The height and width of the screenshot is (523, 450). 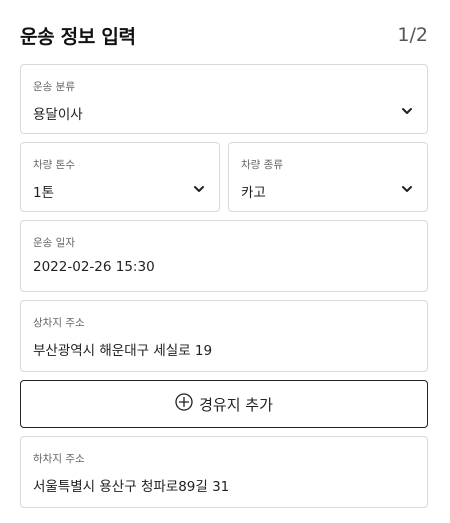 What do you see at coordinates (224, 256) in the screenshot?
I see `transport-date-field: 운송 일자 2022-02-26 15:30` at bounding box center [224, 256].